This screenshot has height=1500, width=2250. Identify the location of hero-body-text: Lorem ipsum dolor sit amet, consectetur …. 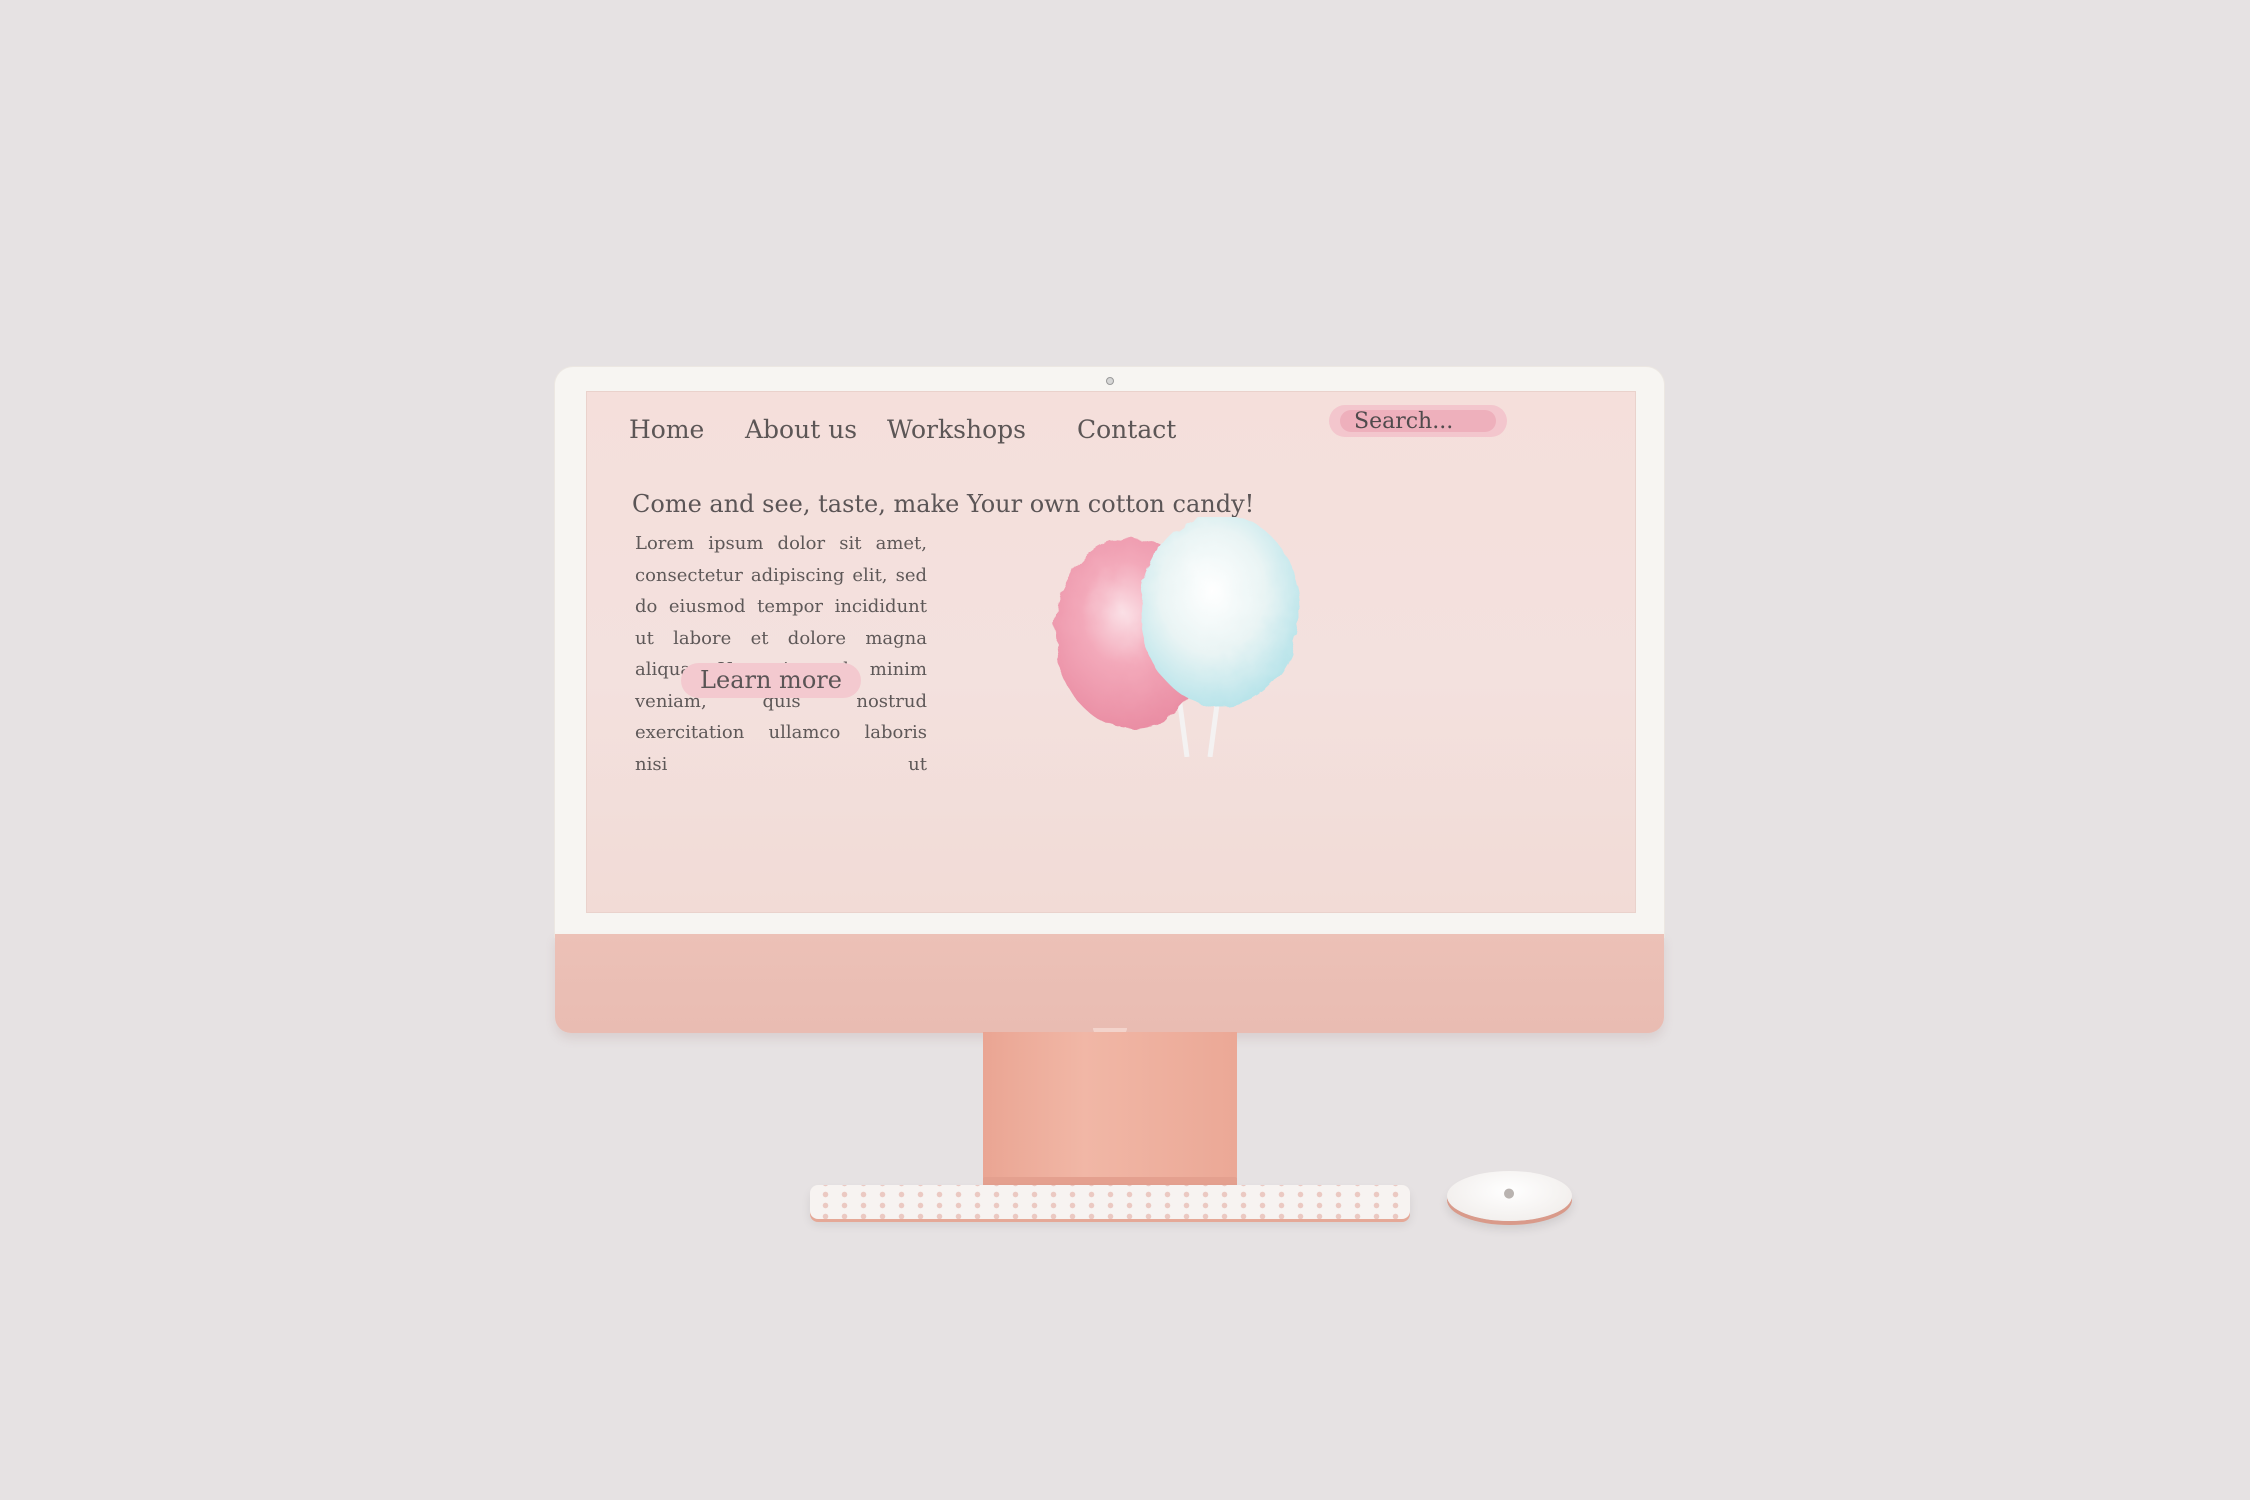
(781, 654).